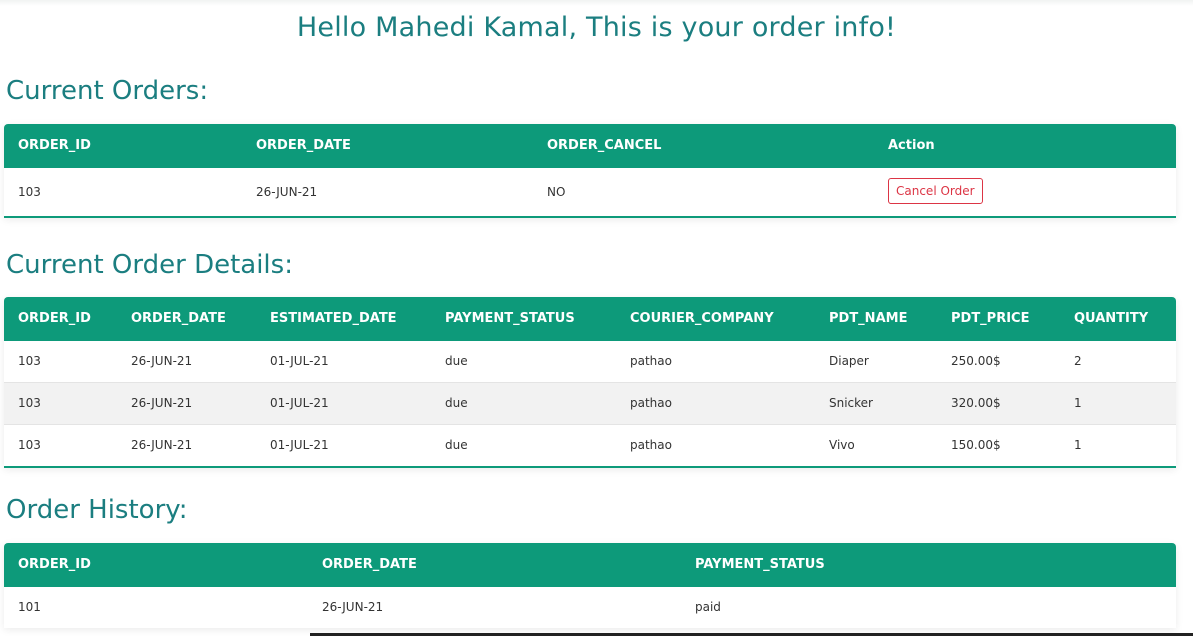 Image resolution: width=1193 pixels, height=636 pixels. Describe the element at coordinates (911, 145) in the screenshot. I see `col-header-action: Action` at that location.